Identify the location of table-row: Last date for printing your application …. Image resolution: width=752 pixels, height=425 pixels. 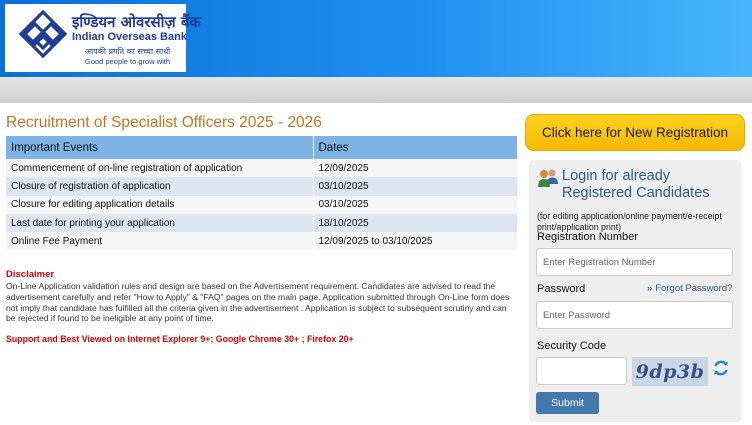
(262, 223).